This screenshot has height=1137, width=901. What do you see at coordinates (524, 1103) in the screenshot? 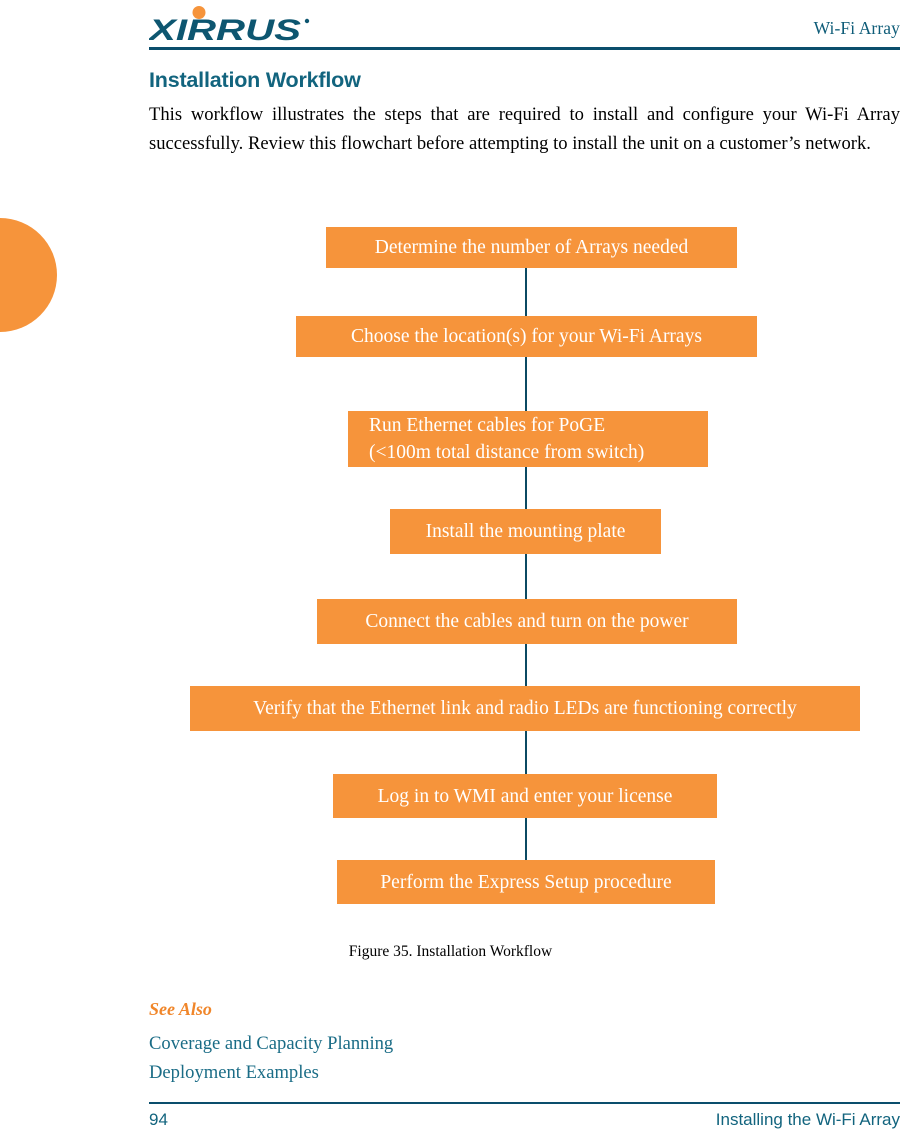
I see `footer-rule` at bounding box center [524, 1103].